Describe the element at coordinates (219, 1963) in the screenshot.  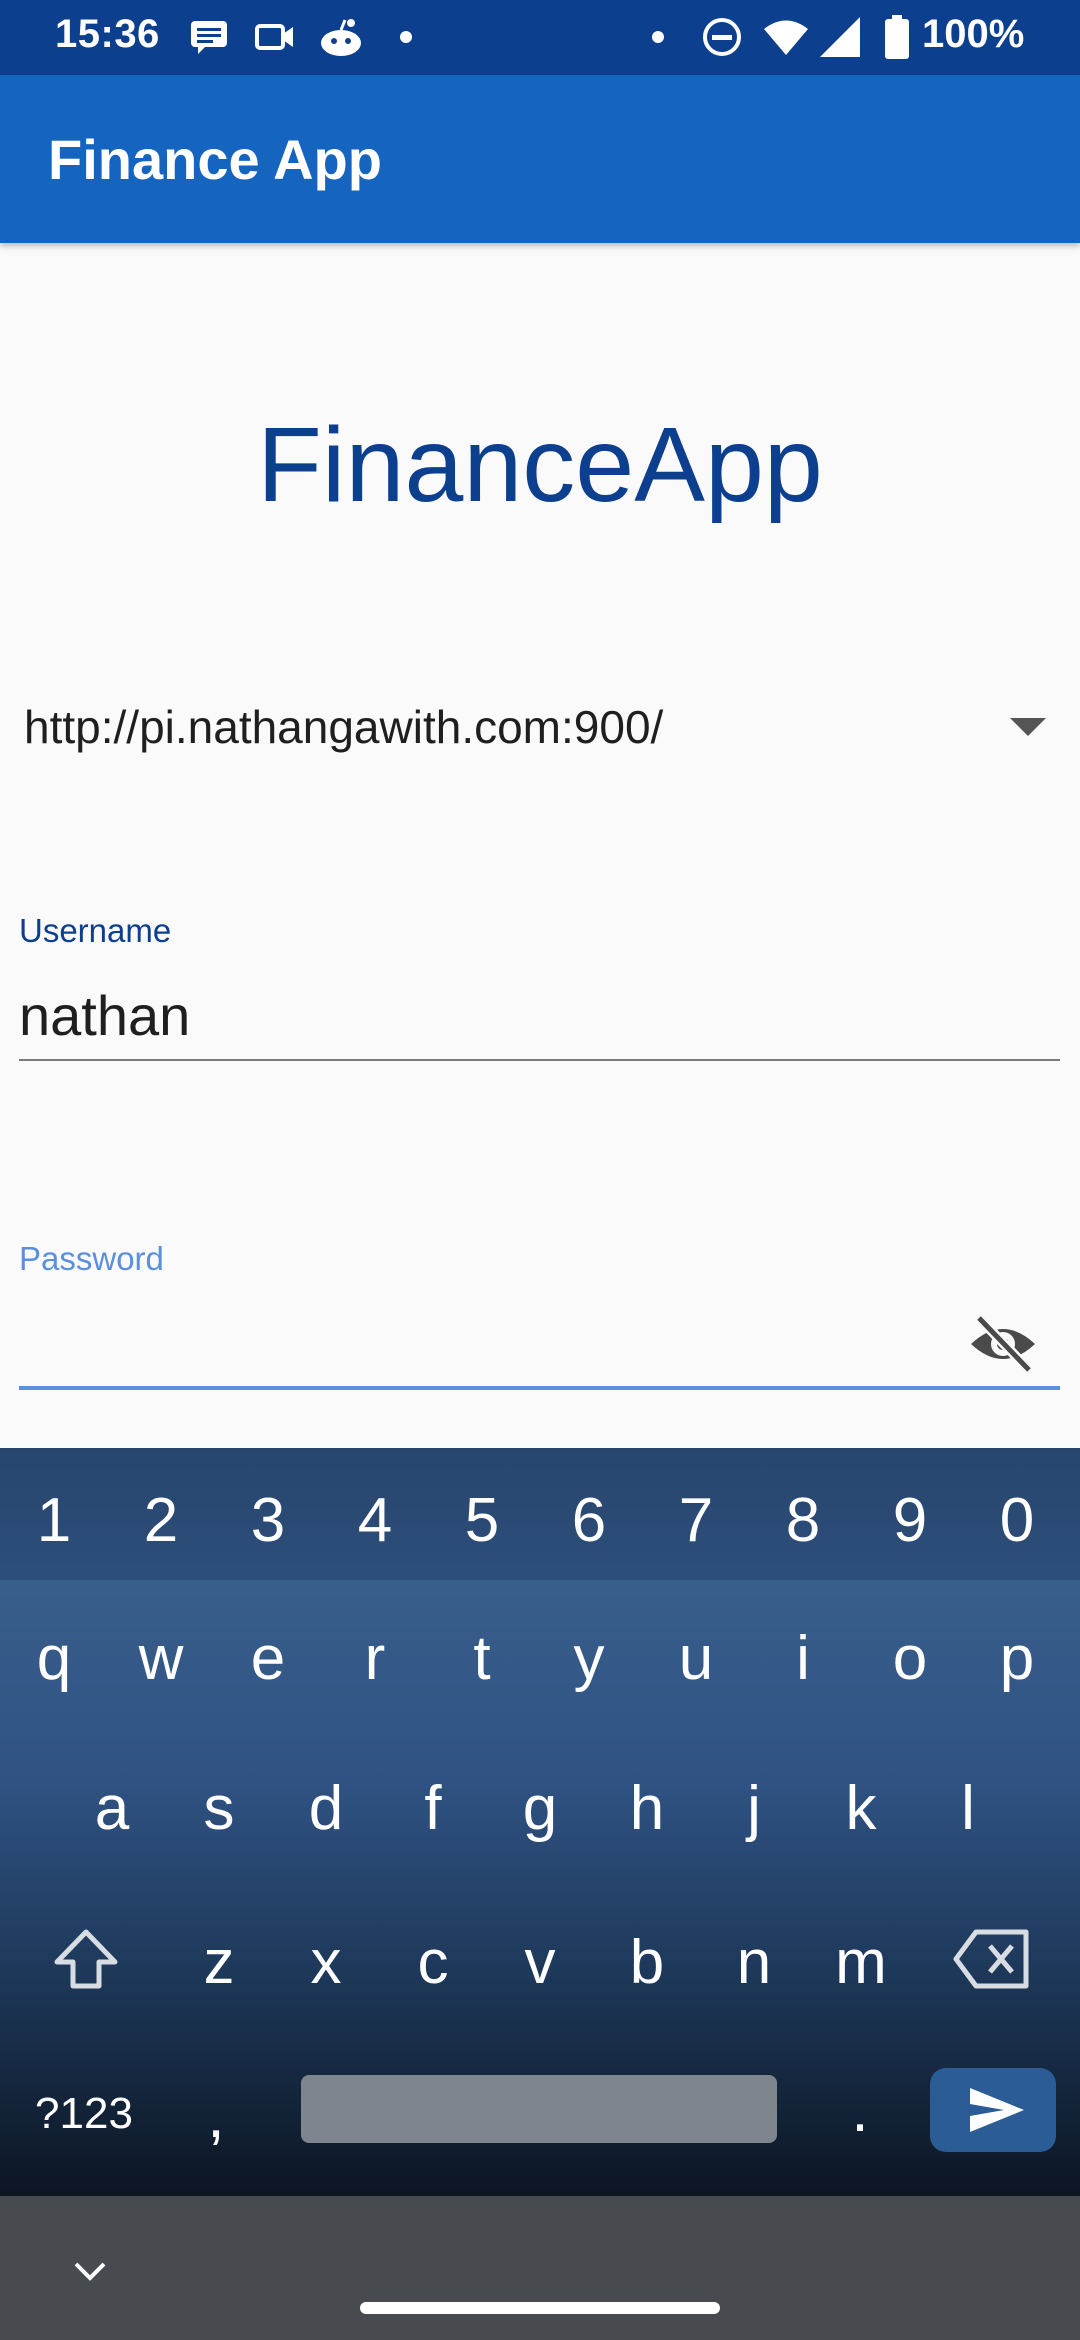
I see `key-z: z` at that location.